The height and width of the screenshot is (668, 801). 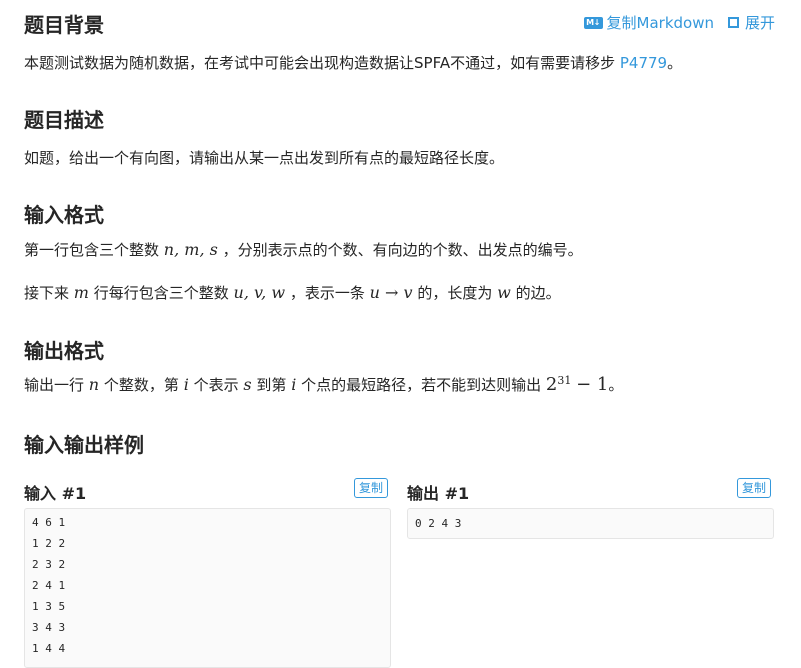 I want to click on text: 行每行包含三个整数, so click(x=161, y=293).